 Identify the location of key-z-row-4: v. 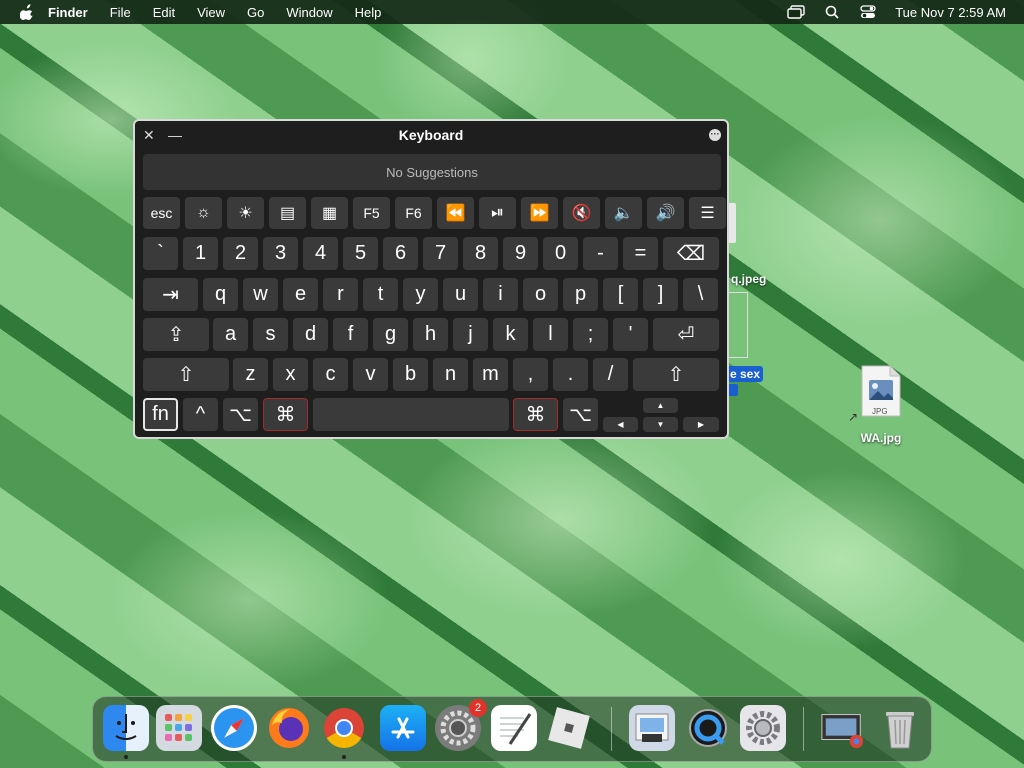
(370, 374).